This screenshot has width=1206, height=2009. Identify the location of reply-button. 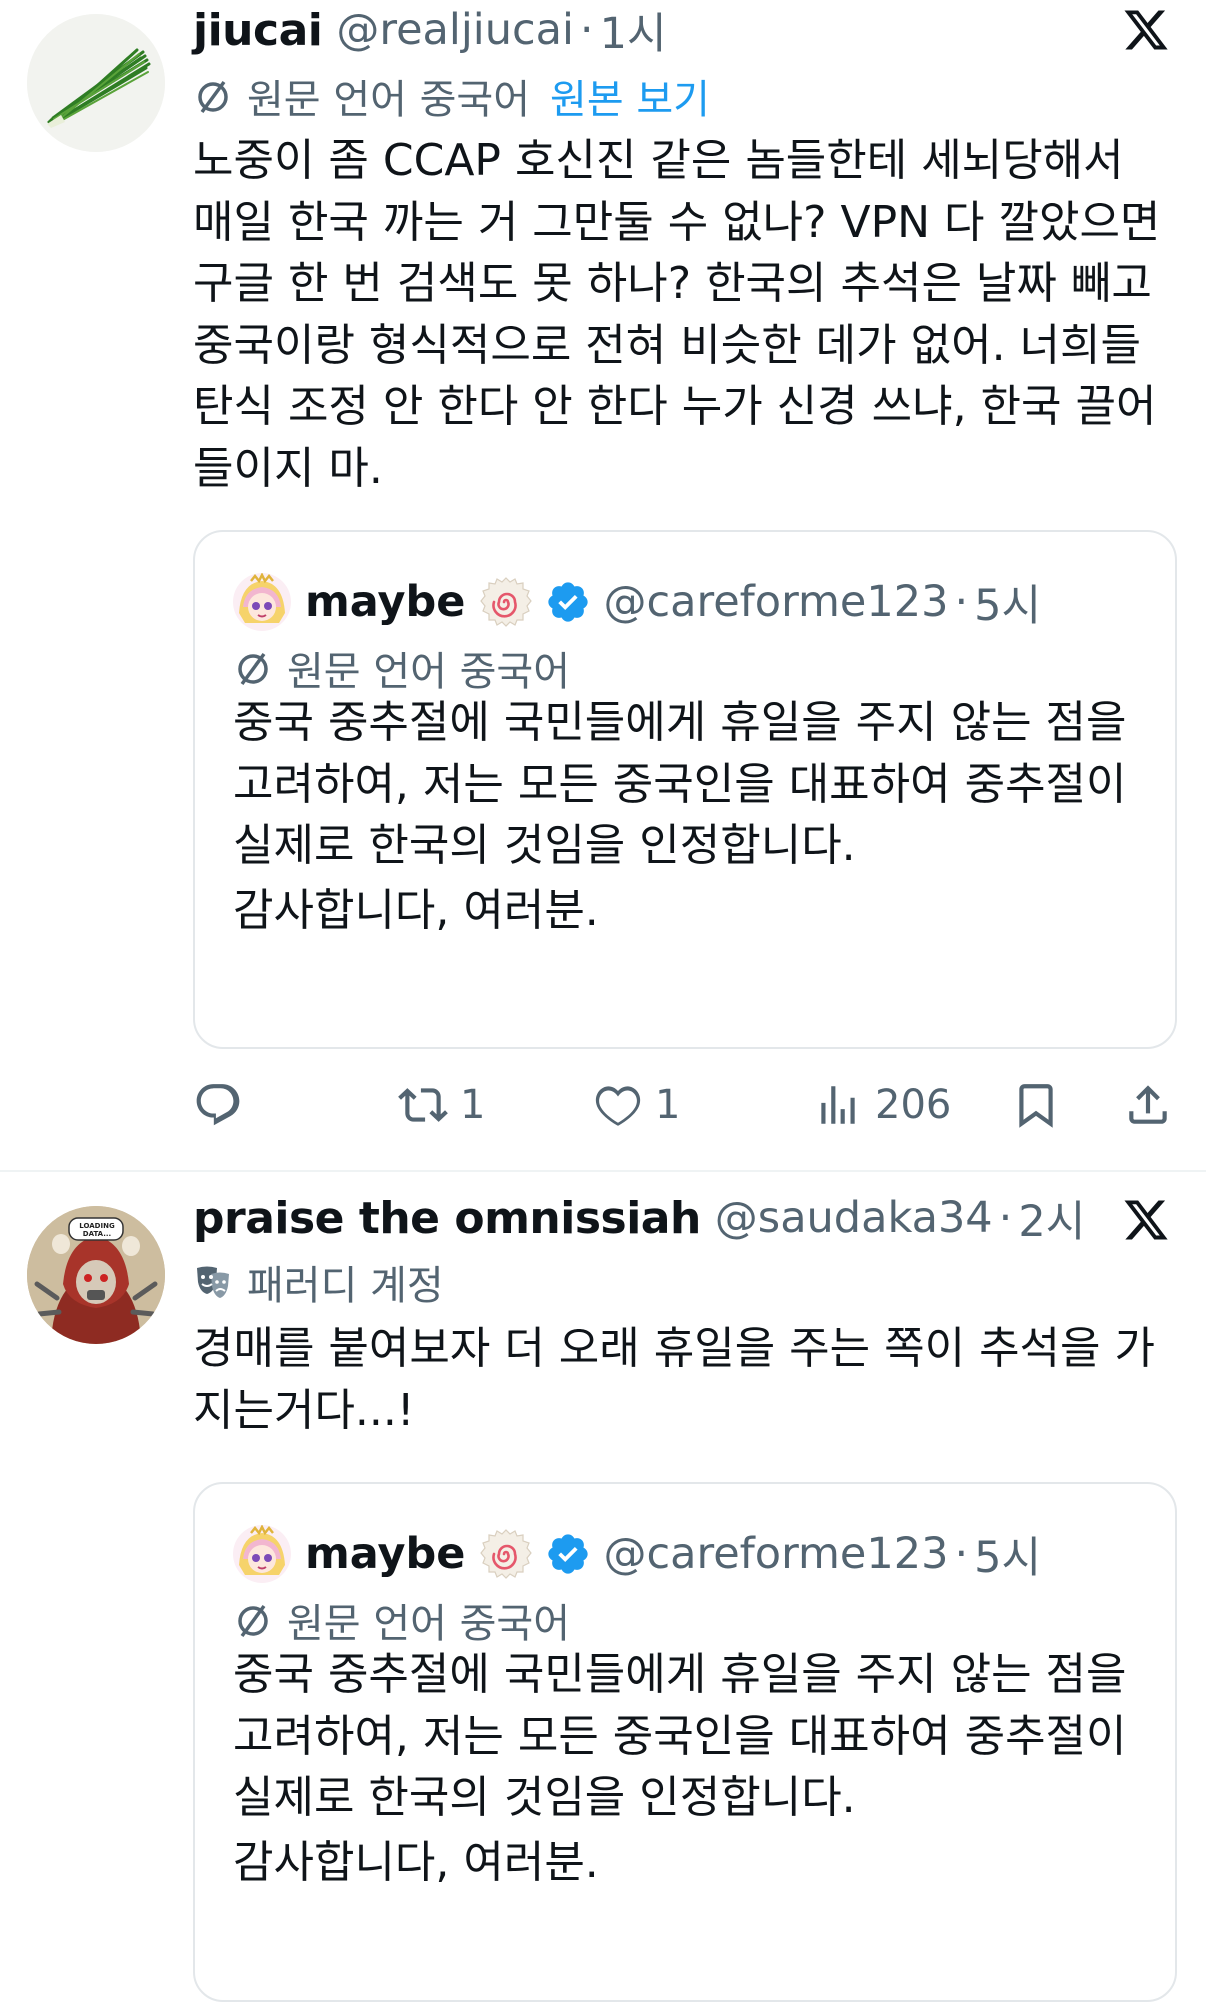
(218, 1105).